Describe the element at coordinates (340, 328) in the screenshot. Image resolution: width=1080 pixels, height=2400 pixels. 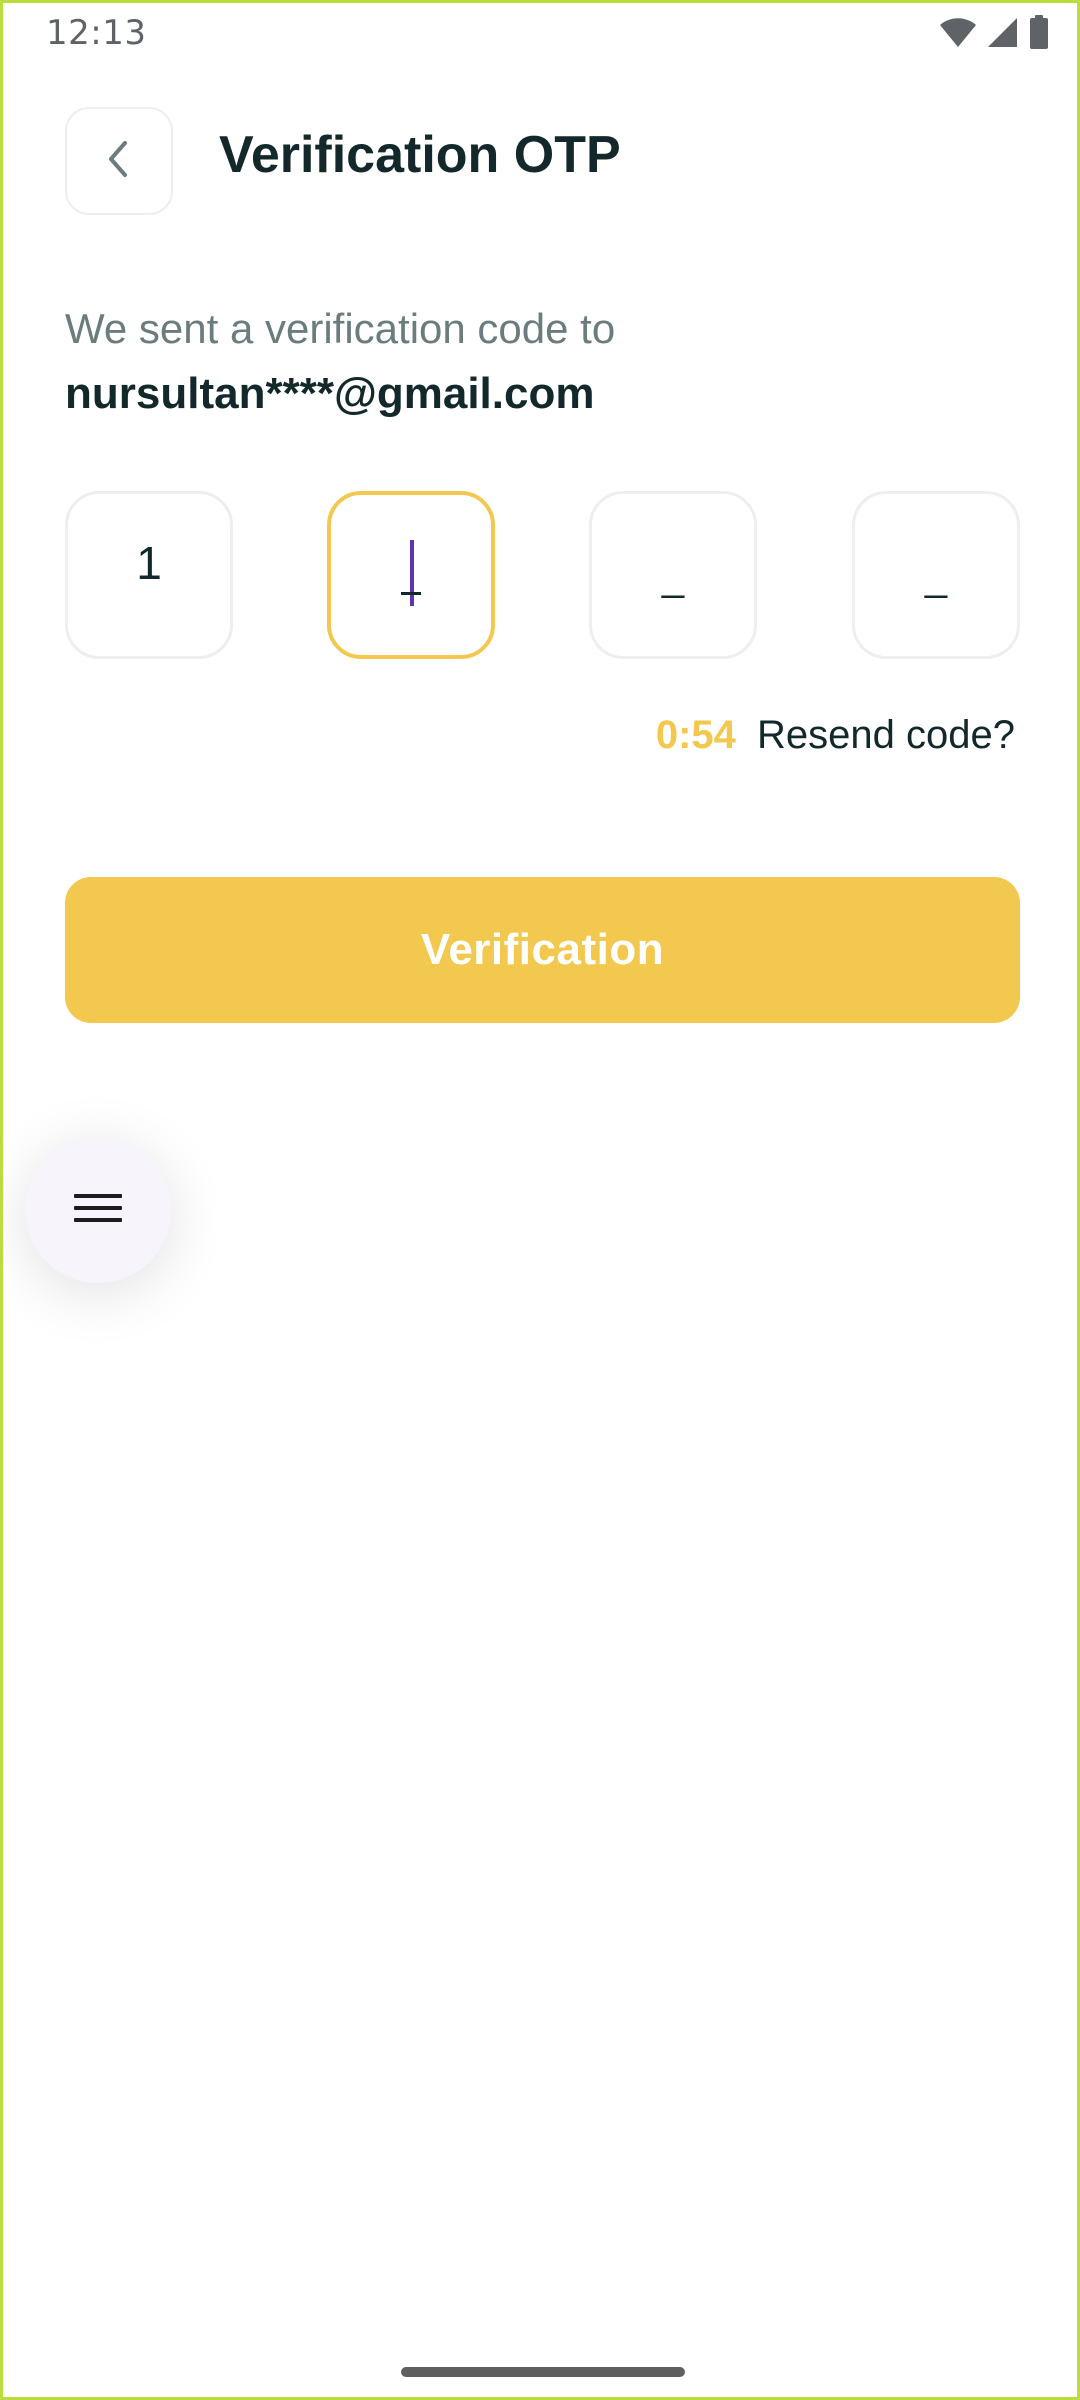
I see `verification-message: We sent a verification code to` at that location.